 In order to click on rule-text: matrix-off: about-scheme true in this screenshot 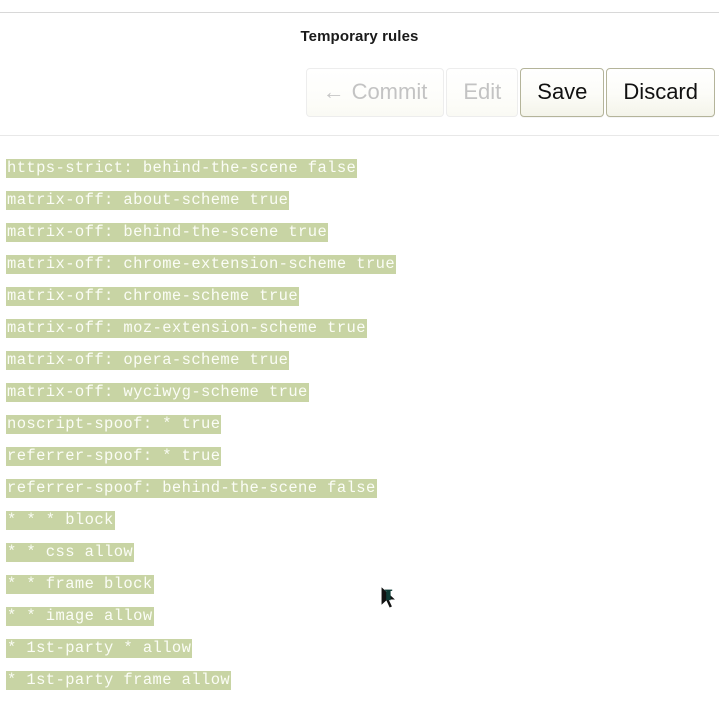, I will do `click(148, 200)`.